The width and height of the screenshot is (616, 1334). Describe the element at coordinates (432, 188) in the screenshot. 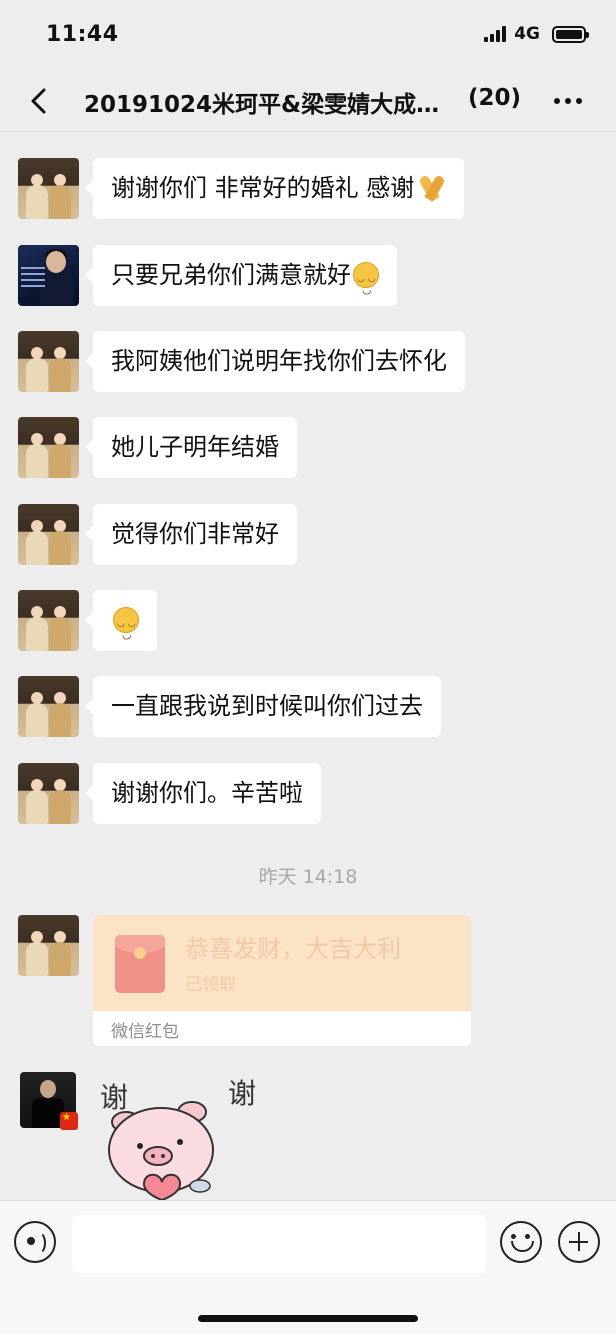

I see `pray-icon` at that location.